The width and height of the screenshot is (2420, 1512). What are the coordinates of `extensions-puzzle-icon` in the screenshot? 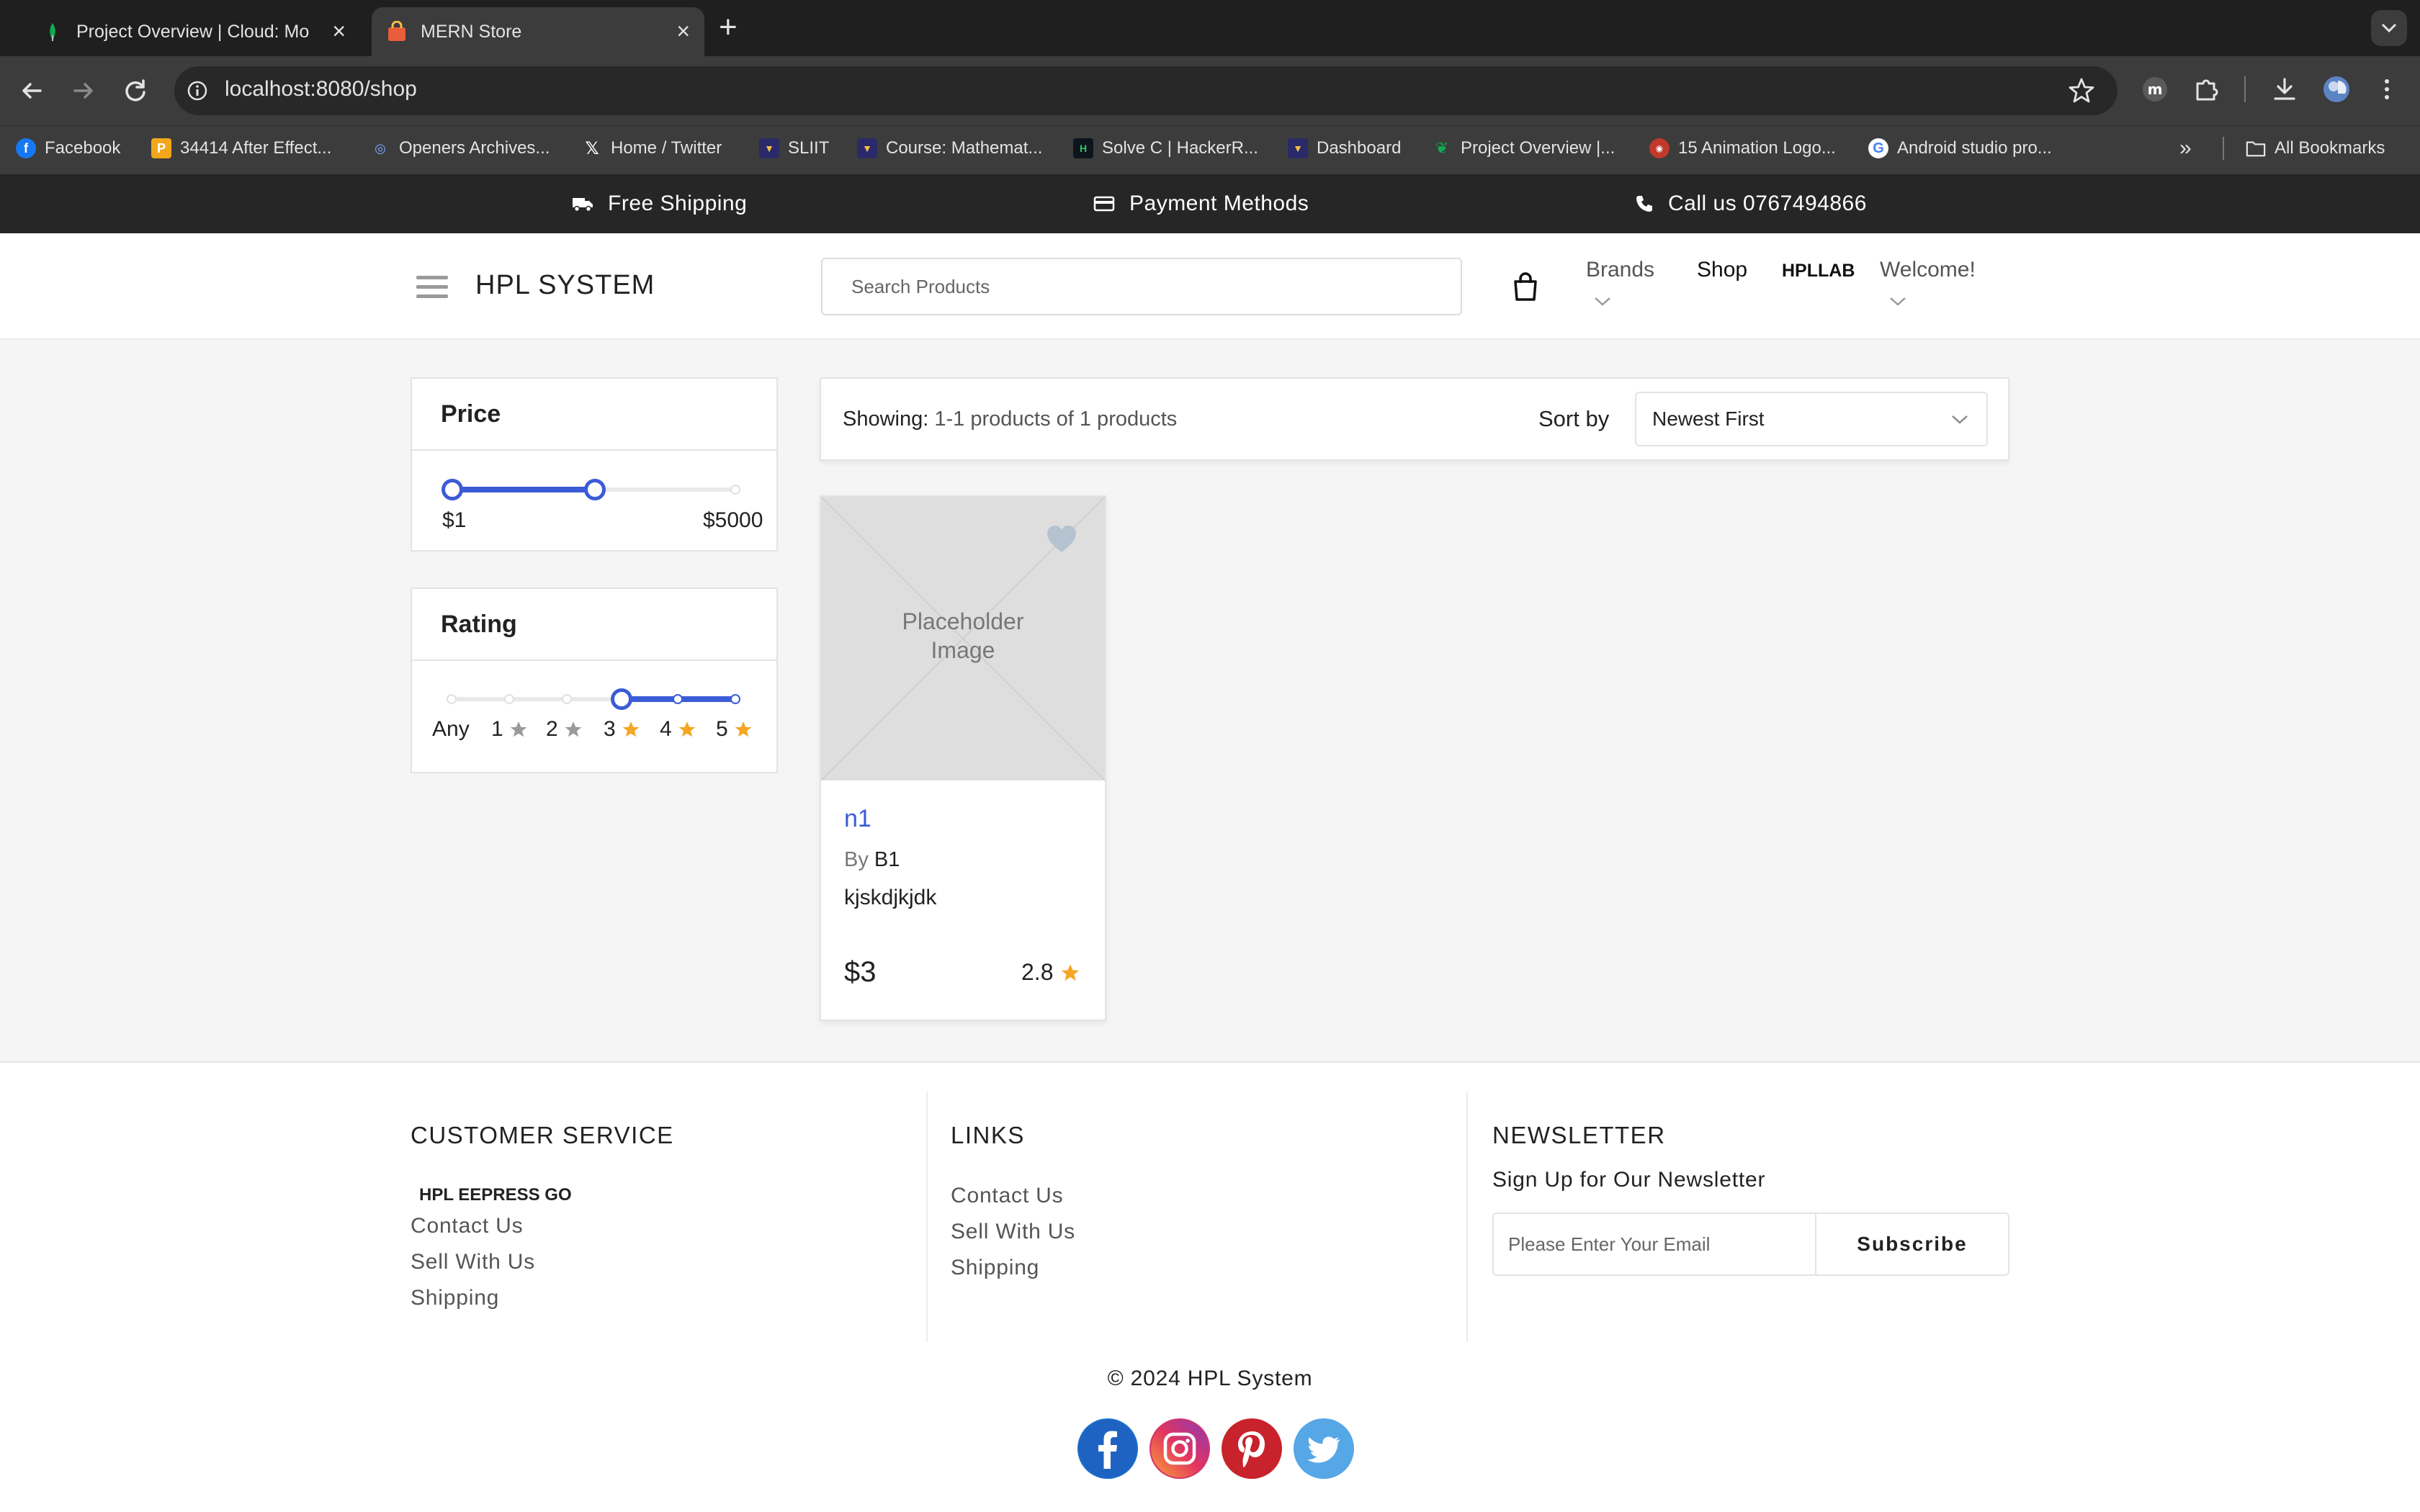 It's located at (2207, 89).